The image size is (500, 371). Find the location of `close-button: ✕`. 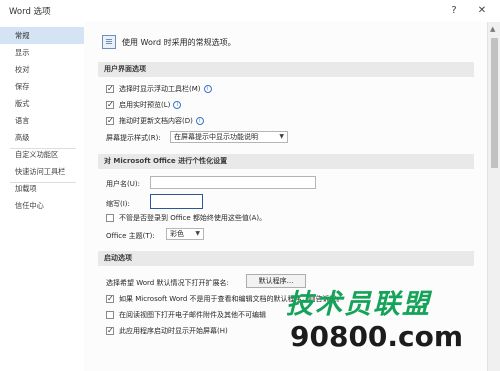

close-button: ✕ is located at coordinates (482, 11).